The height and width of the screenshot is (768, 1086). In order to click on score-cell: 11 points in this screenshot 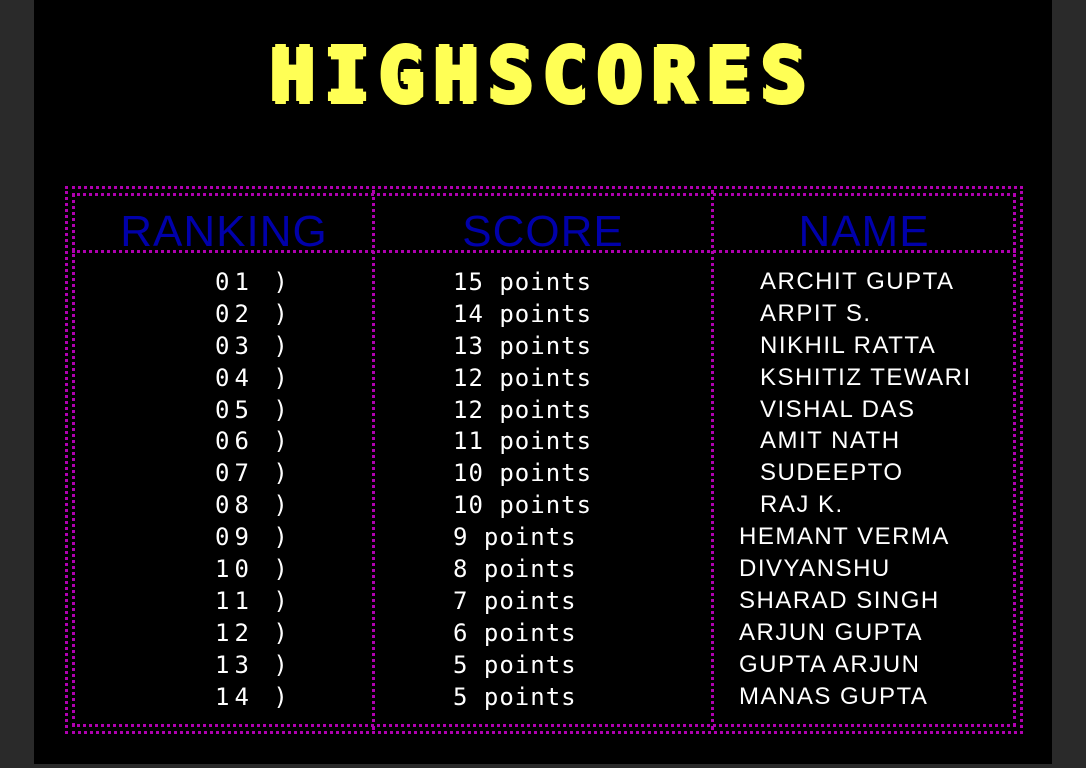, I will do `click(523, 441)`.